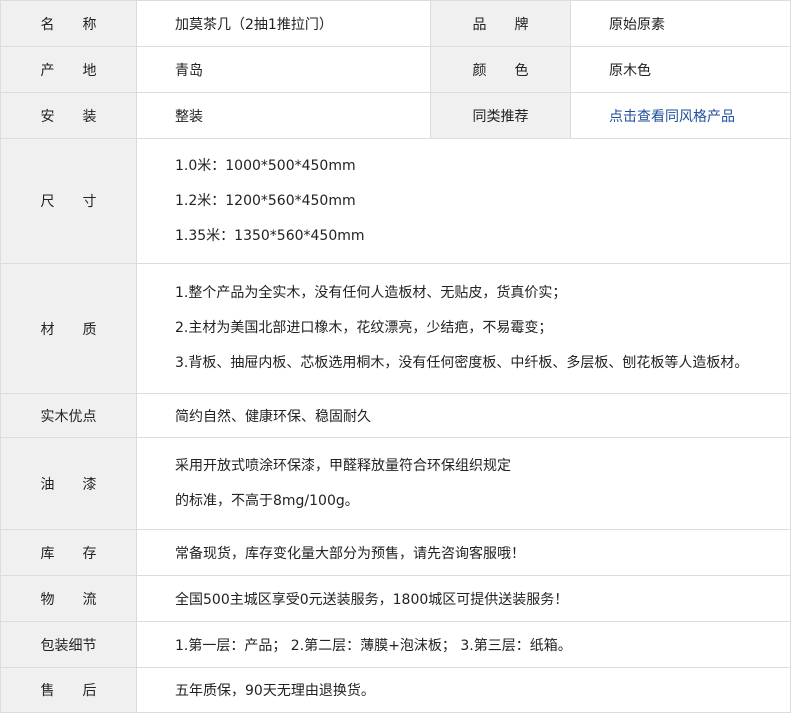 This screenshot has width=791, height=714. I want to click on row-packing: 包装细节 1.第一层：产品； 2.第二层：薄膜+泡沫板； 3.第三层：纸箱。, so click(395, 644).